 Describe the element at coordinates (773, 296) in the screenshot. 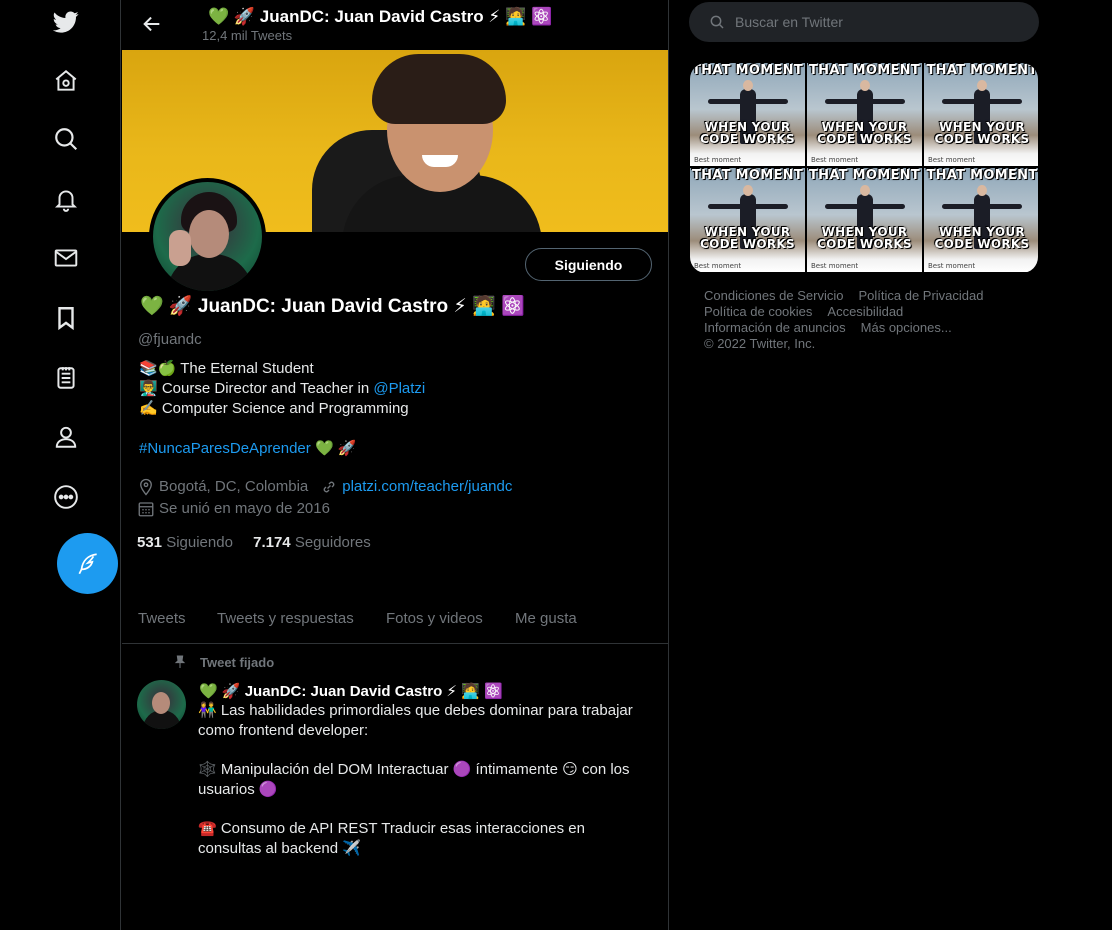

I see `footer-terms-link: Condiciones de Servicio` at that location.